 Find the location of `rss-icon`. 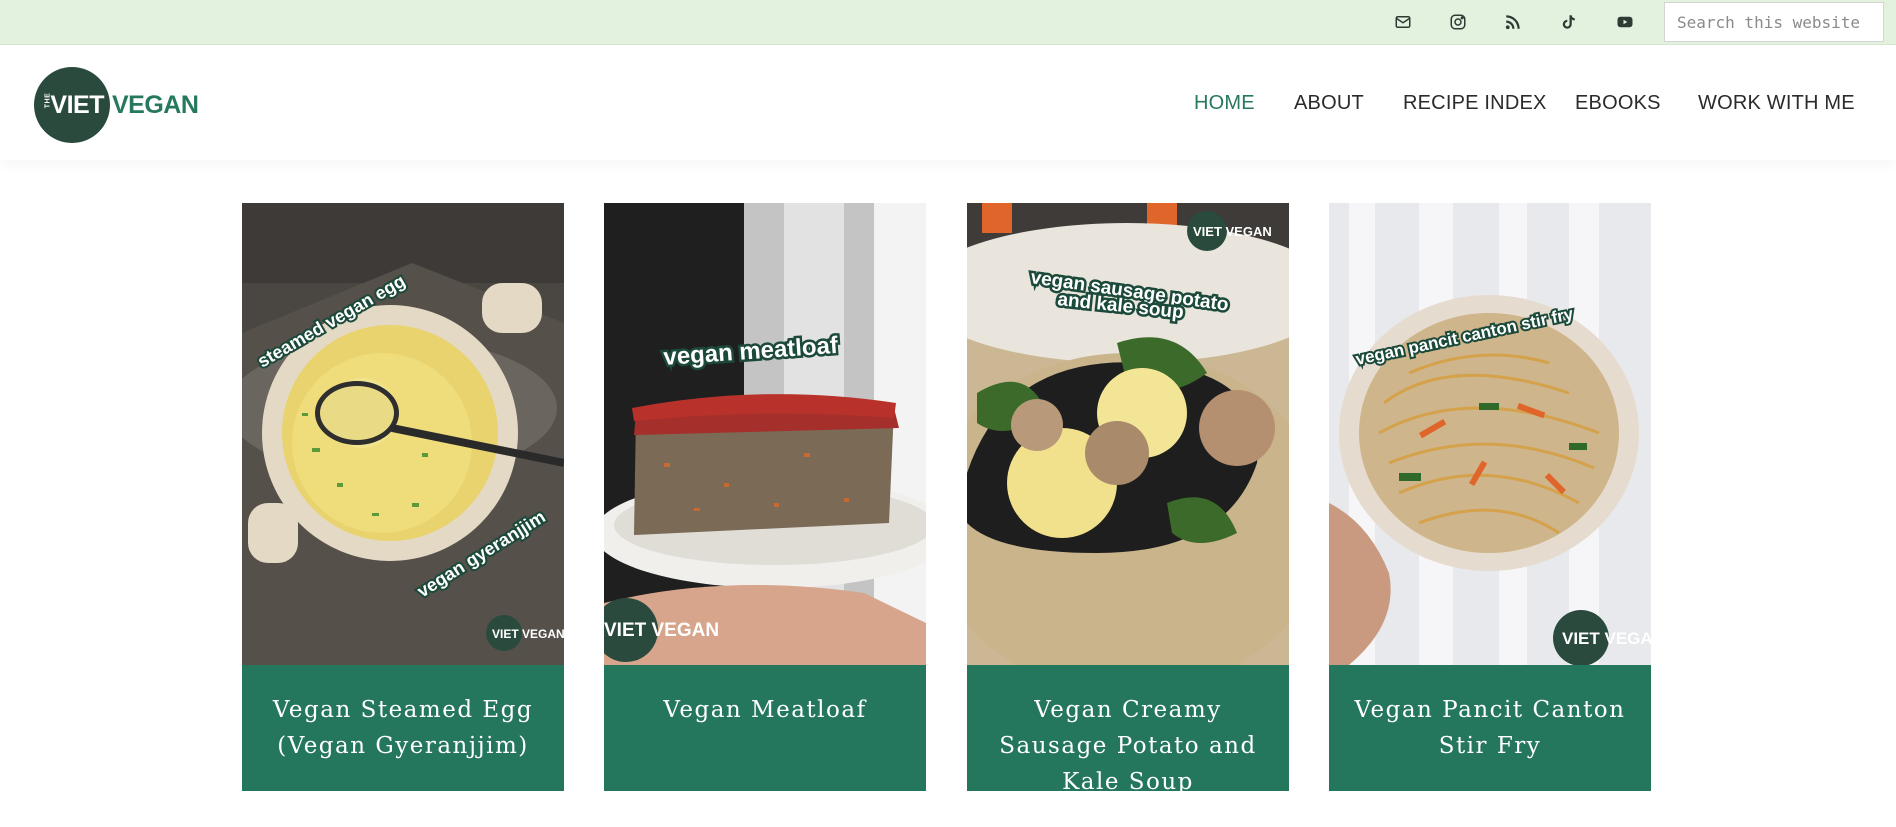

rss-icon is located at coordinates (1513, 22).